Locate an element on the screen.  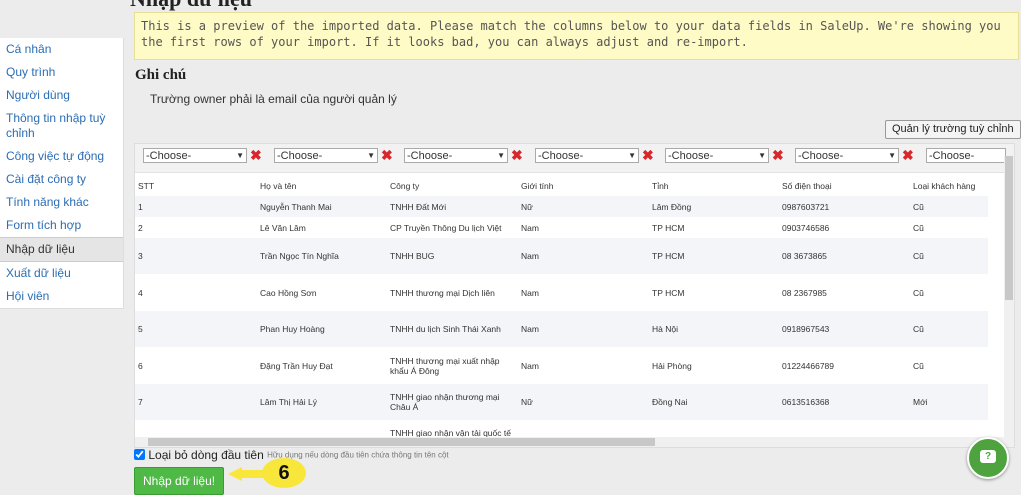
chat-button: ? is located at coordinates (988, 458).